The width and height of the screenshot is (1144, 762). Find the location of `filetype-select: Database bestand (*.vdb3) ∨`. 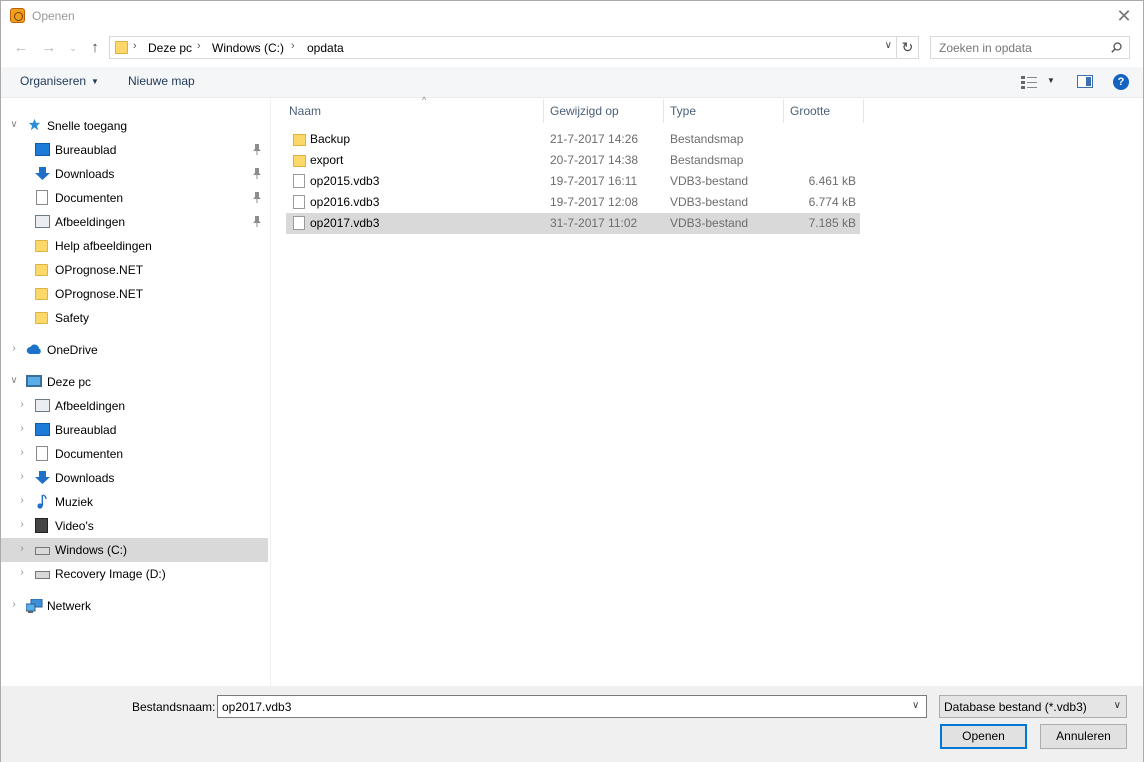

filetype-select: Database bestand (*.vdb3) ∨ is located at coordinates (1033, 706).